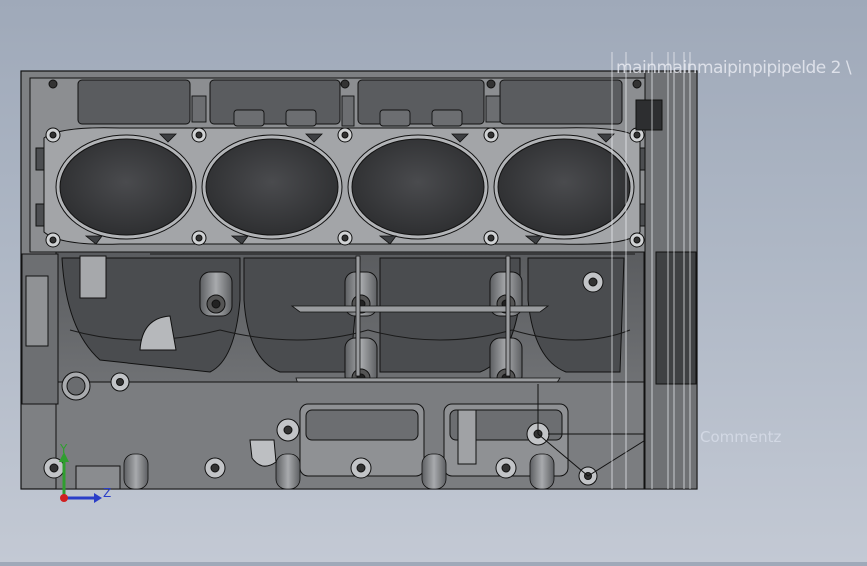 The image size is (867, 566). Describe the element at coordinates (64, 449) in the screenshot. I see `triad-y-label: Y` at that location.